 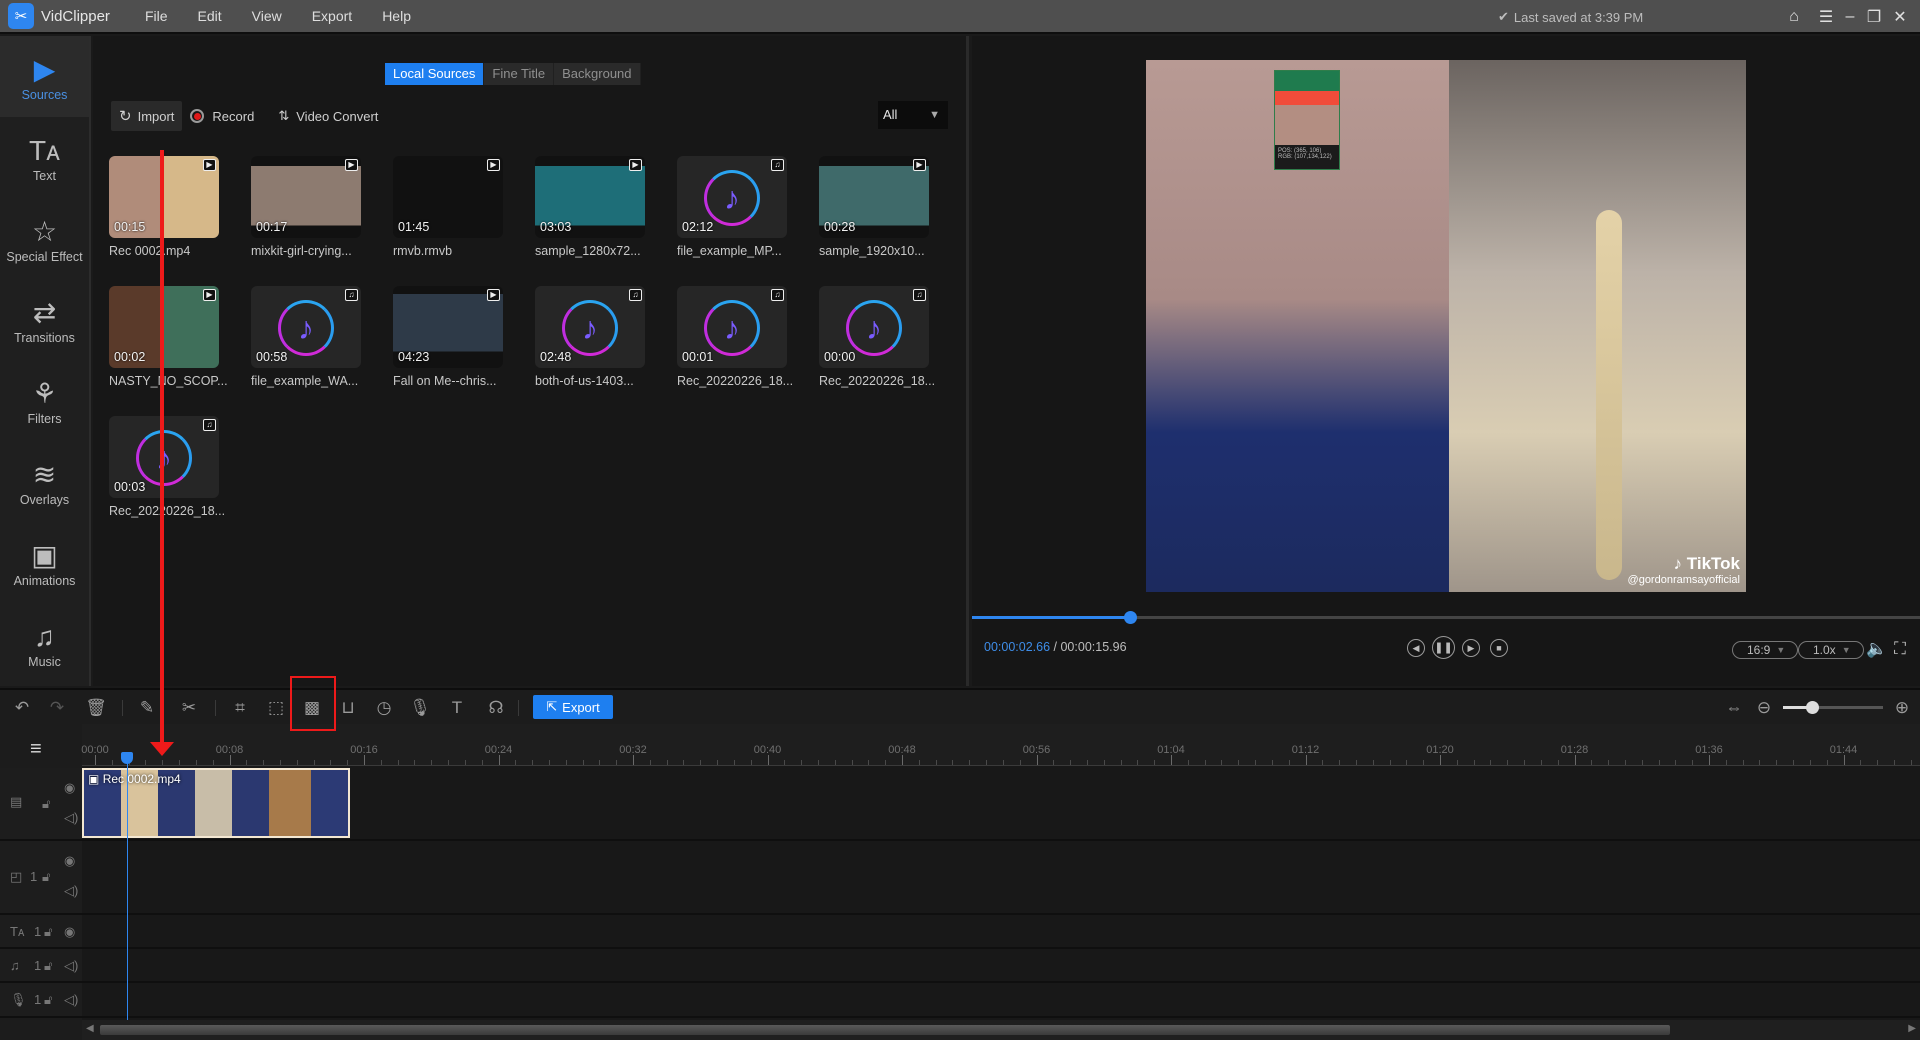 I want to click on pip-track: ◰ 1 🔓︎ ◉ ◁), so click(x=960, y=878).